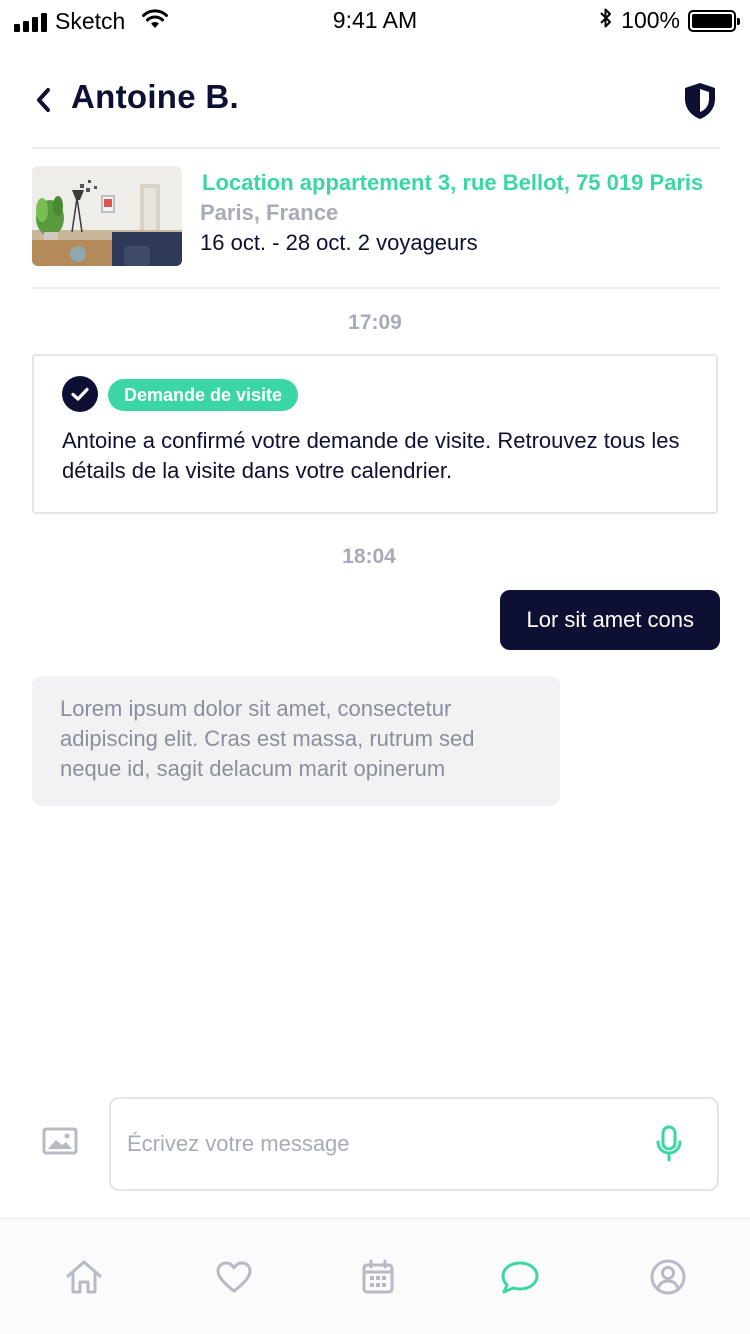 The width and height of the screenshot is (750, 1334). I want to click on battery-percentage: 100%, so click(650, 20).